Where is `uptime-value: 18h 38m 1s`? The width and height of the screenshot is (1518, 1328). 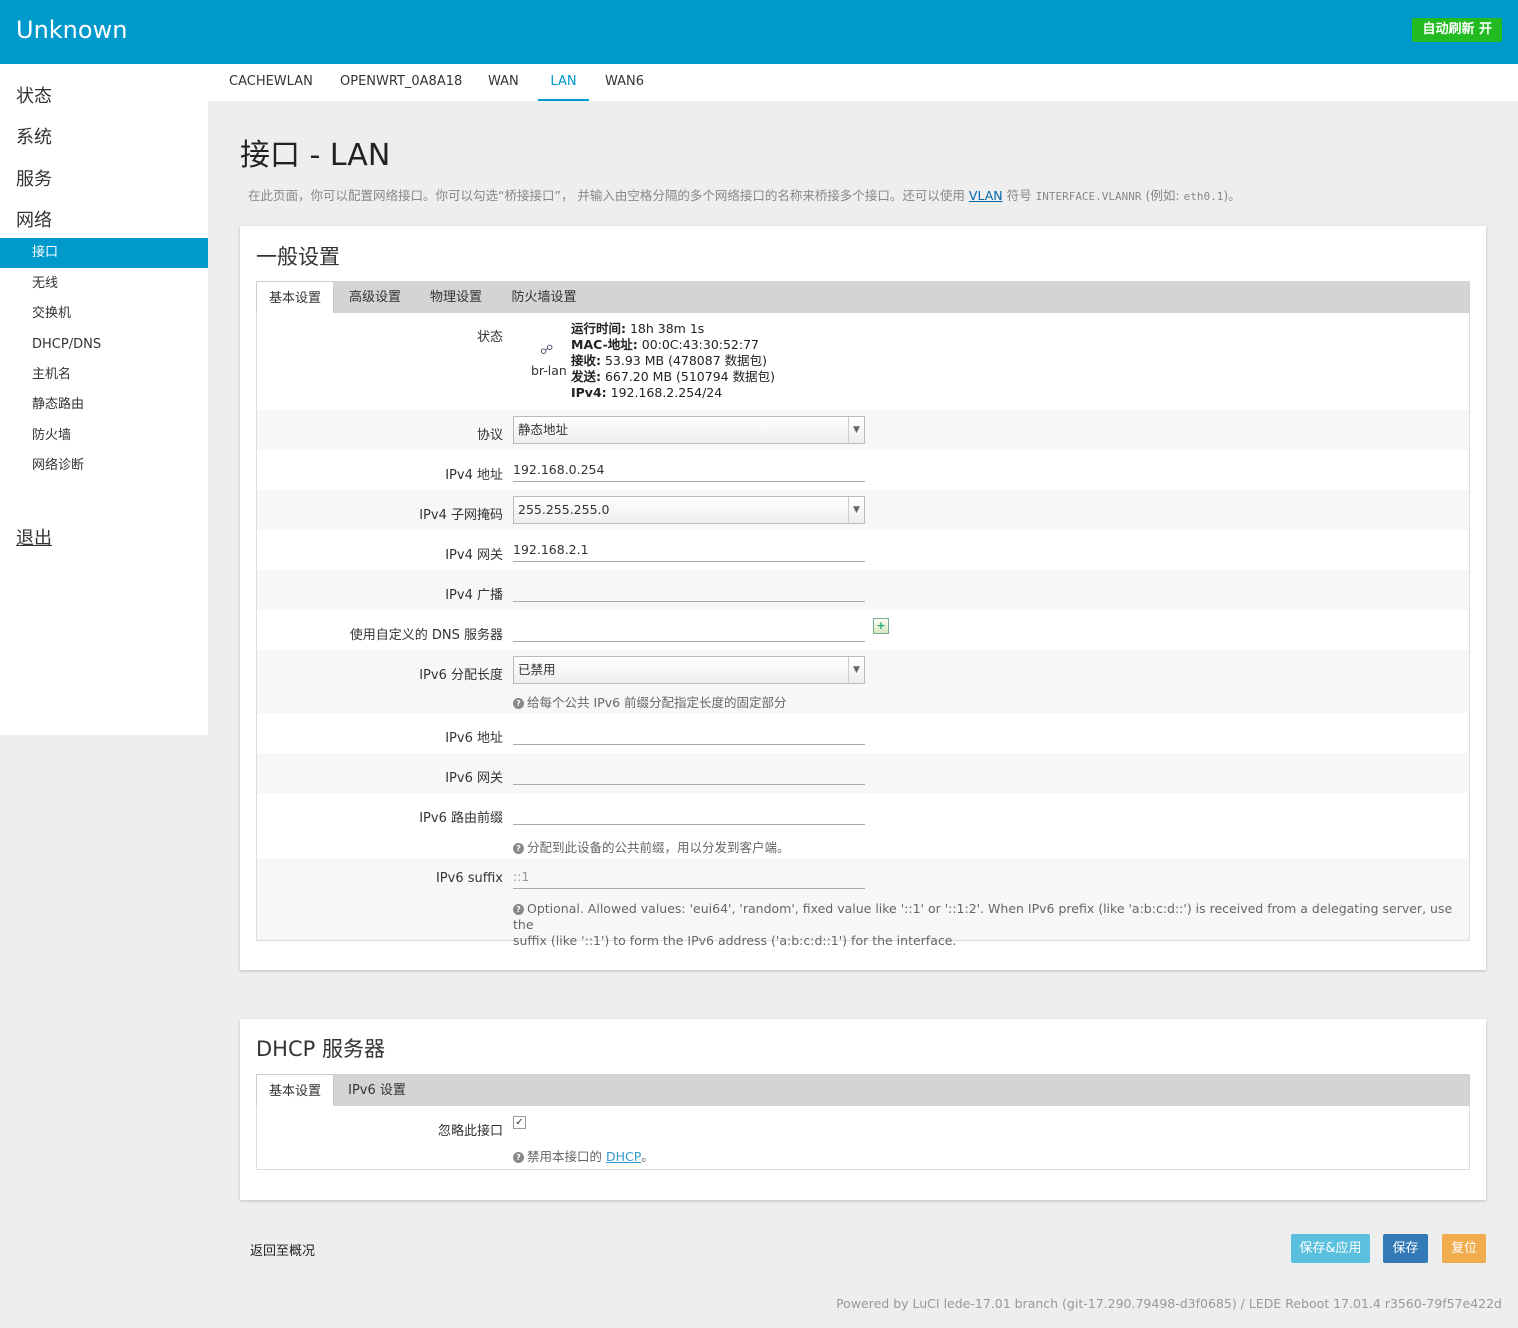
uptime-value: 18h 38m 1s is located at coordinates (665, 328).